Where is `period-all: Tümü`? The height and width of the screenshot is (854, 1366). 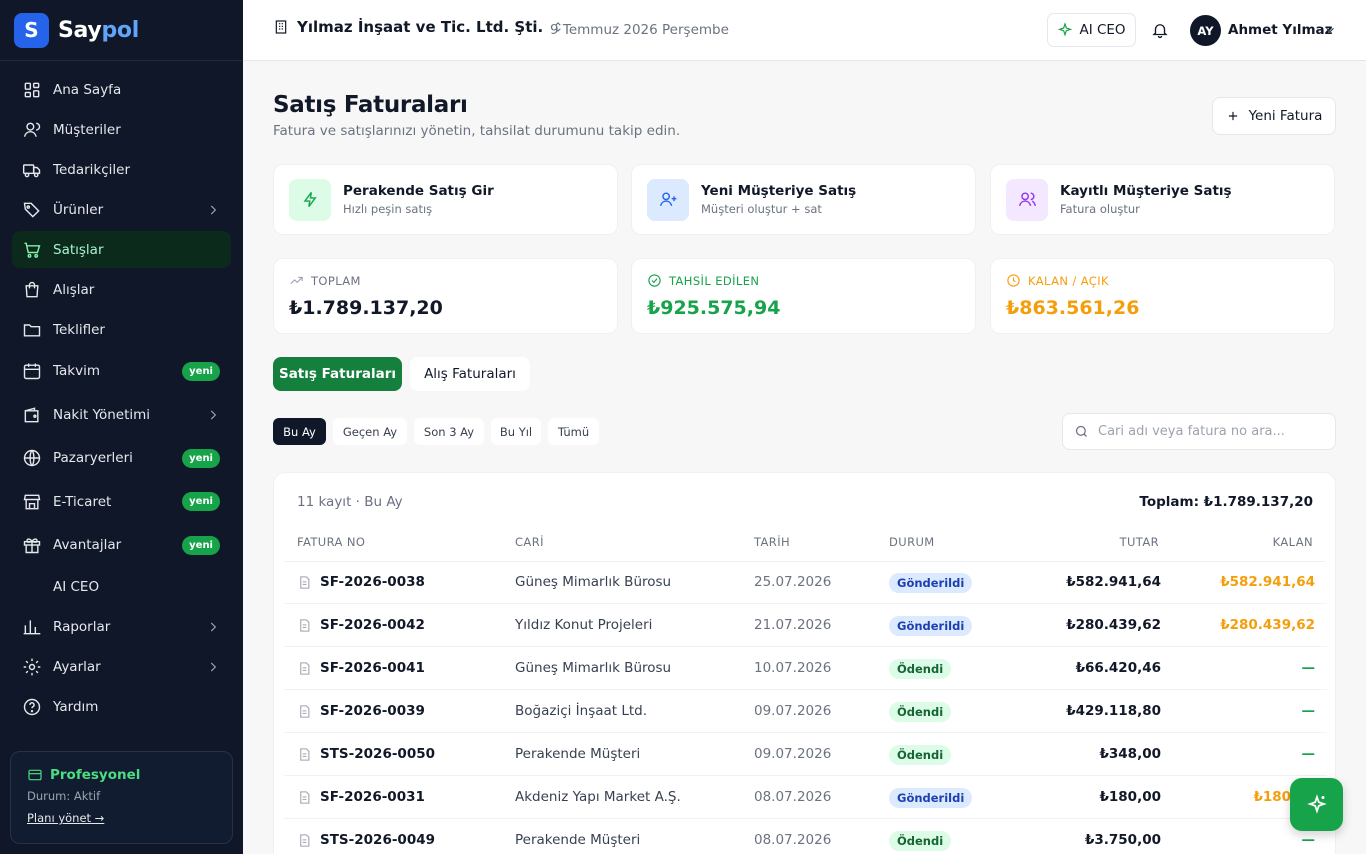 period-all: Tümü is located at coordinates (573, 431).